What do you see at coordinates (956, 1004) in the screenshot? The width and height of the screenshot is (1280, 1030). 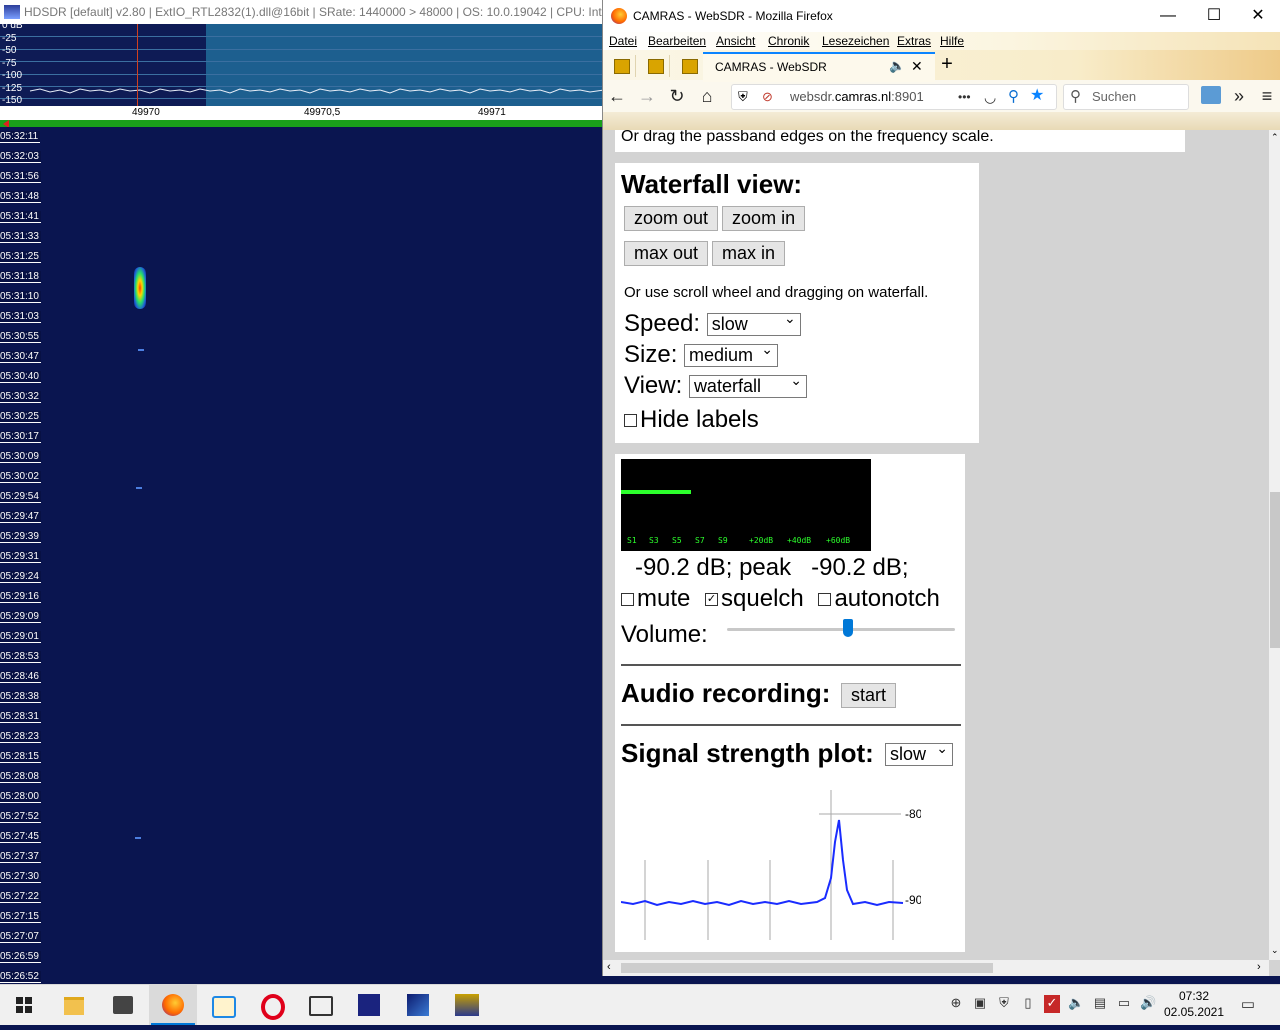 I see `tray-network-icon: ⊕` at bounding box center [956, 1004].